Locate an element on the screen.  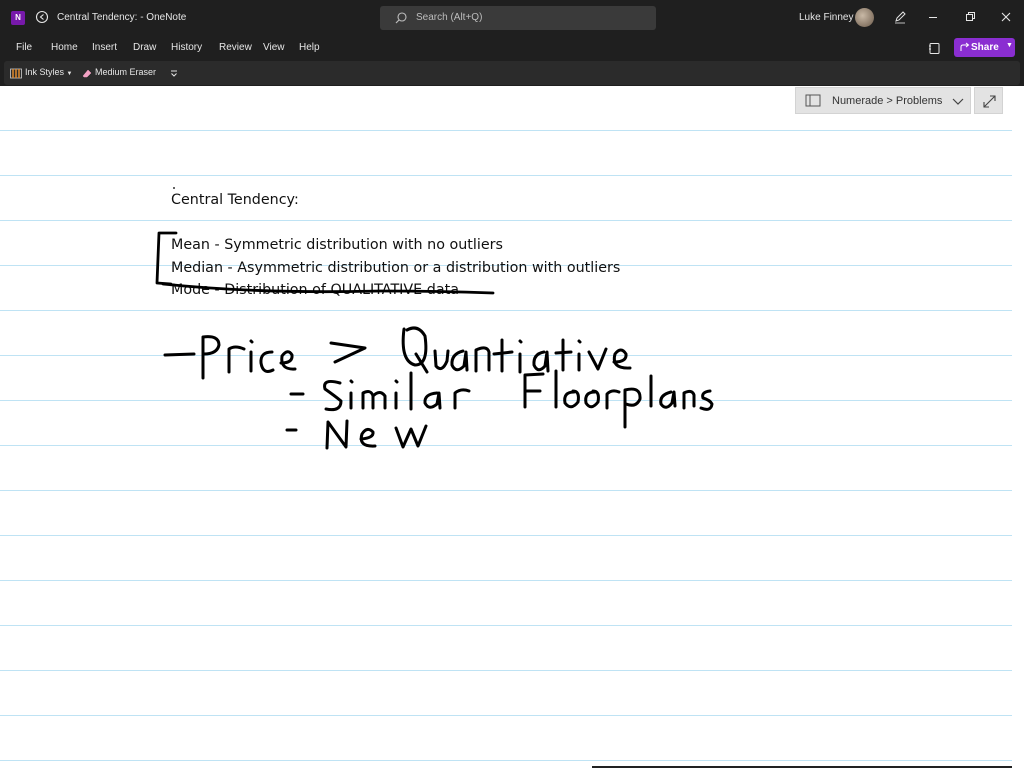
pen-icon is located at coordinates (900, 17).